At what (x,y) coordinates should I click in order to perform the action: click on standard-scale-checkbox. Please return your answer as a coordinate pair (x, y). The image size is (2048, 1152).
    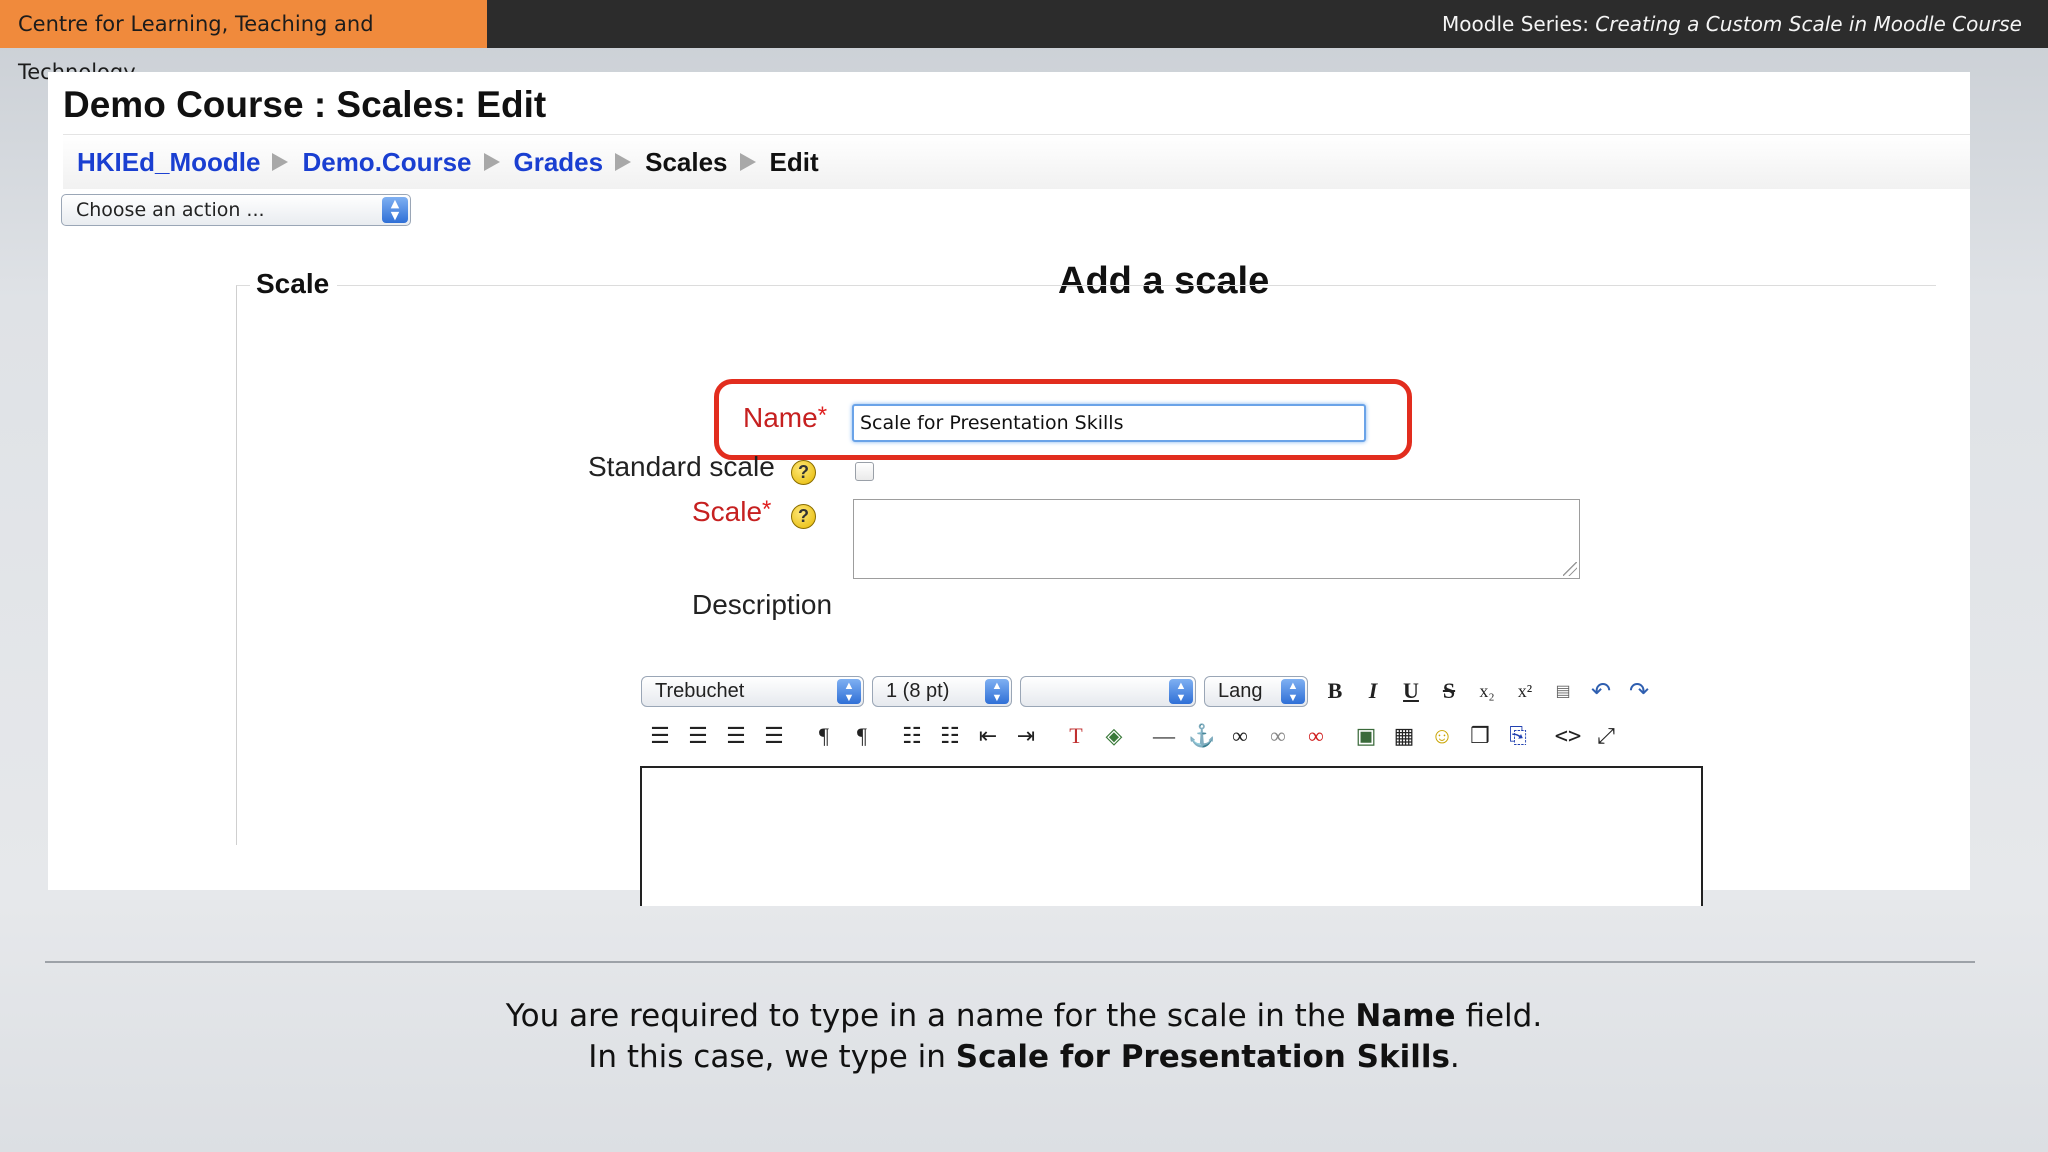
    Looking at the image, I should click on (864, 471).